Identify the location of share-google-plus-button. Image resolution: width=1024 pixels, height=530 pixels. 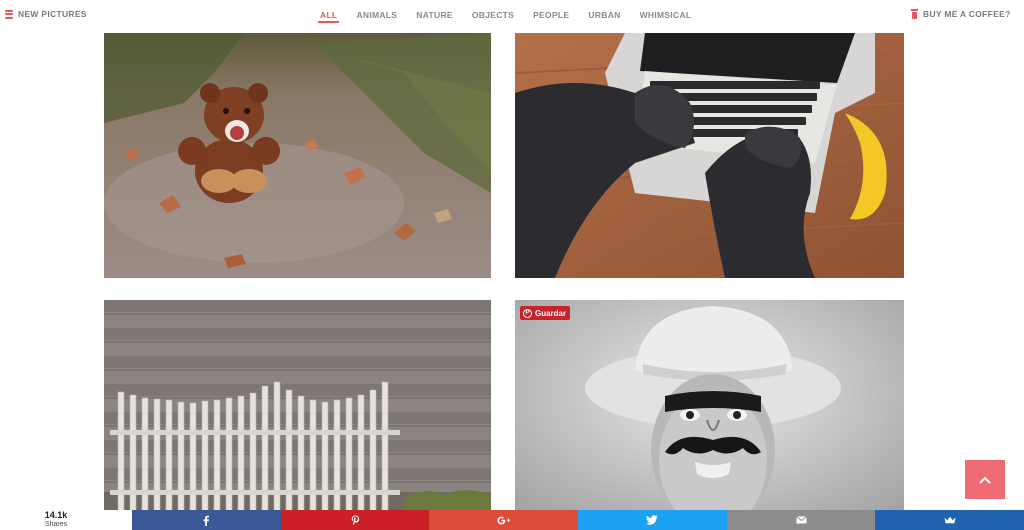
(504, 520).